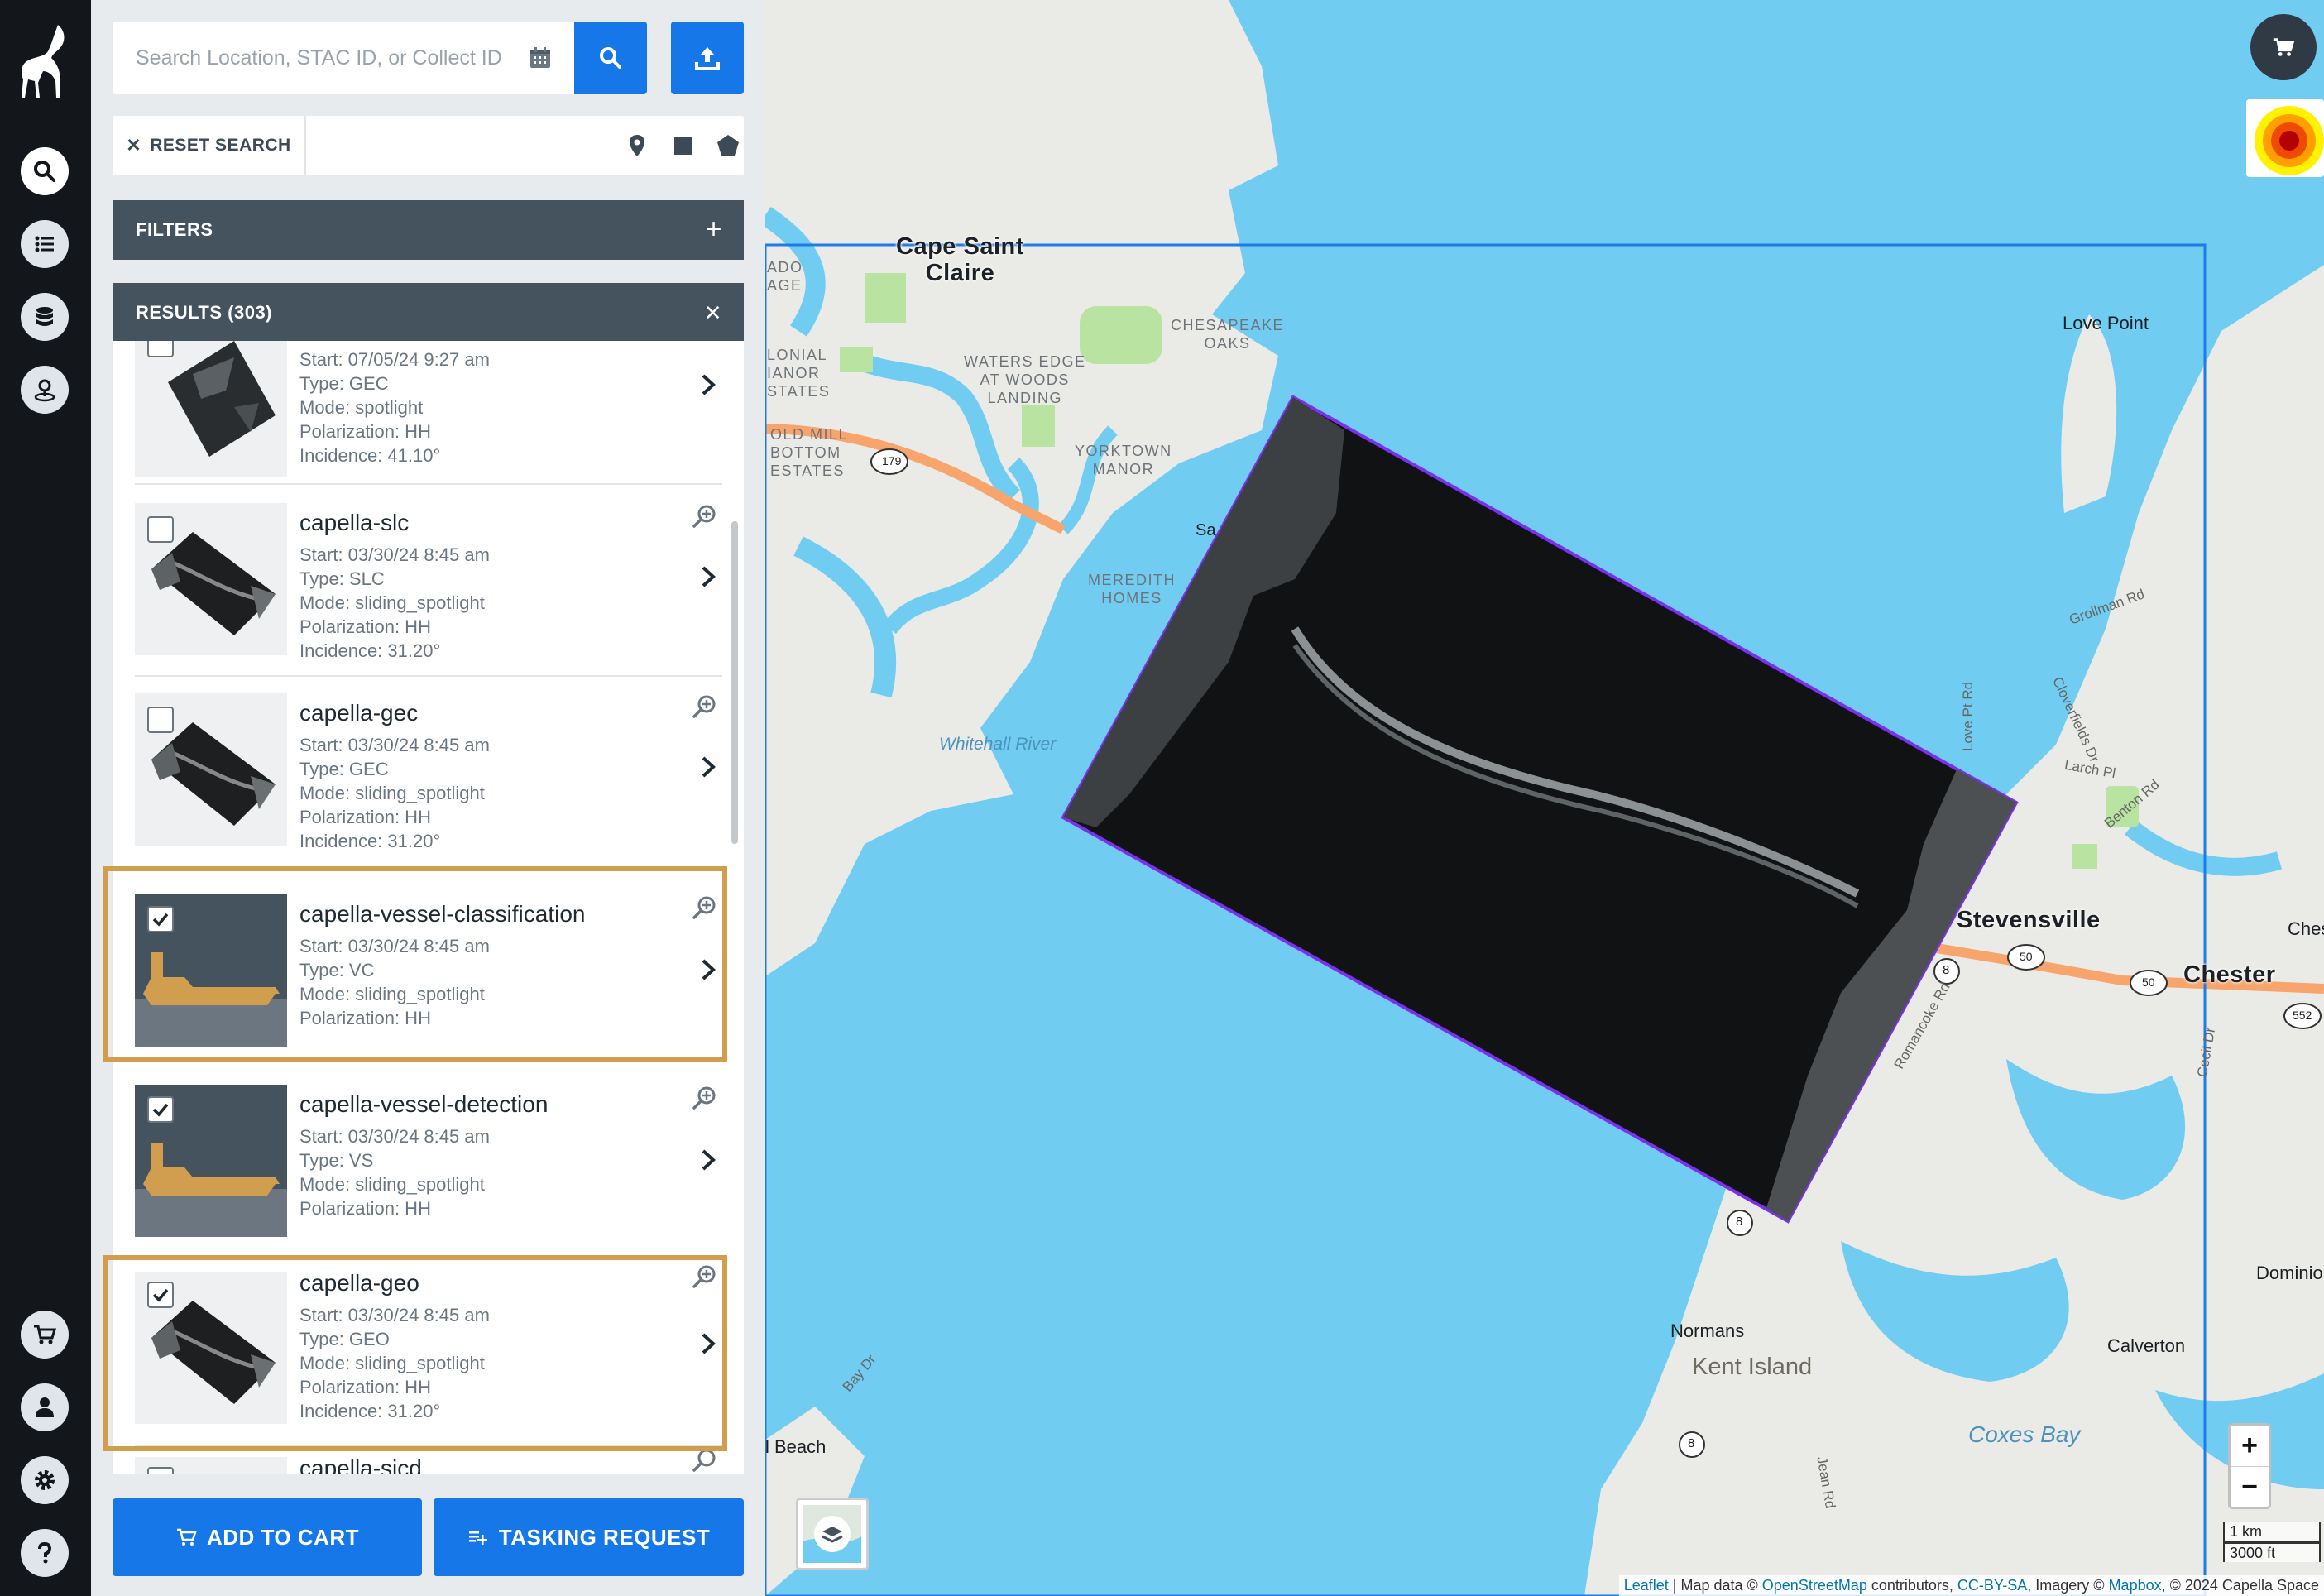  I want to click on osm-link: OpenStreetMap, so click(1815, 1585).